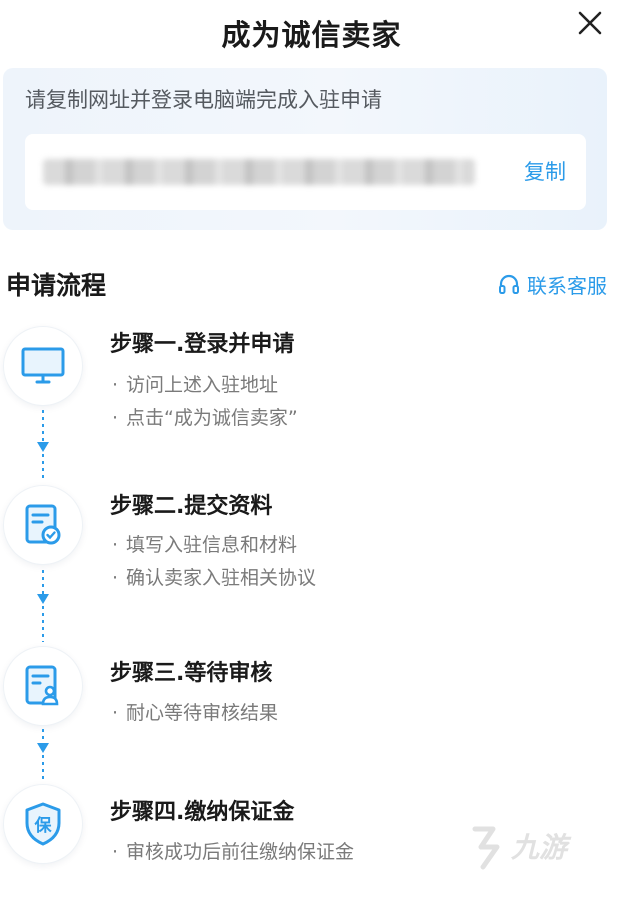  What do you see at coordinates (205, 545) in the screenshot?
I see `step-item: · 填写入驻信息和材料` at bounding box center [205, 545].